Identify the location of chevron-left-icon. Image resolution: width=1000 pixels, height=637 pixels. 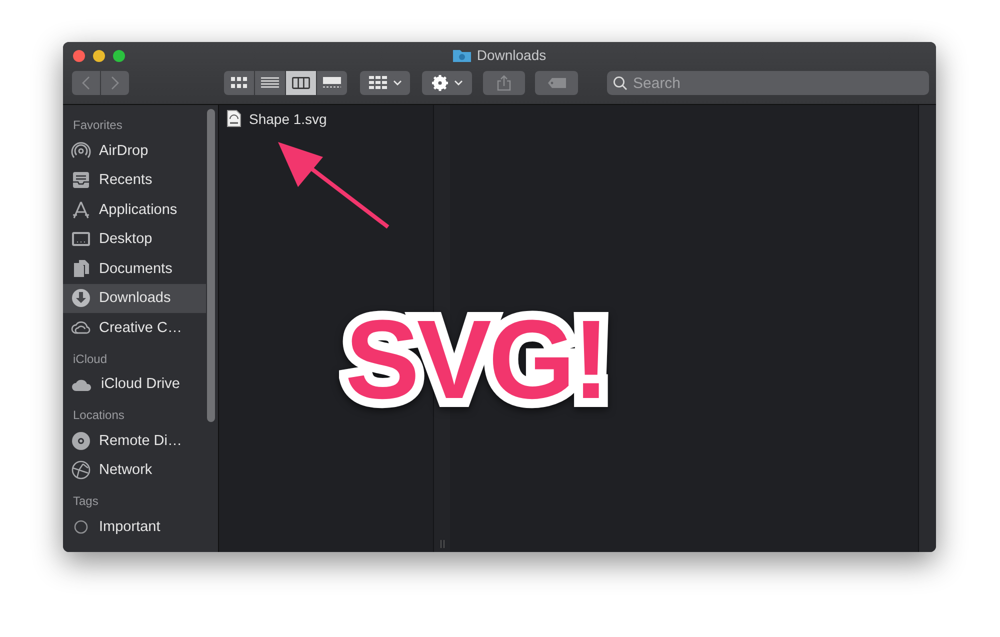
(86, 83).